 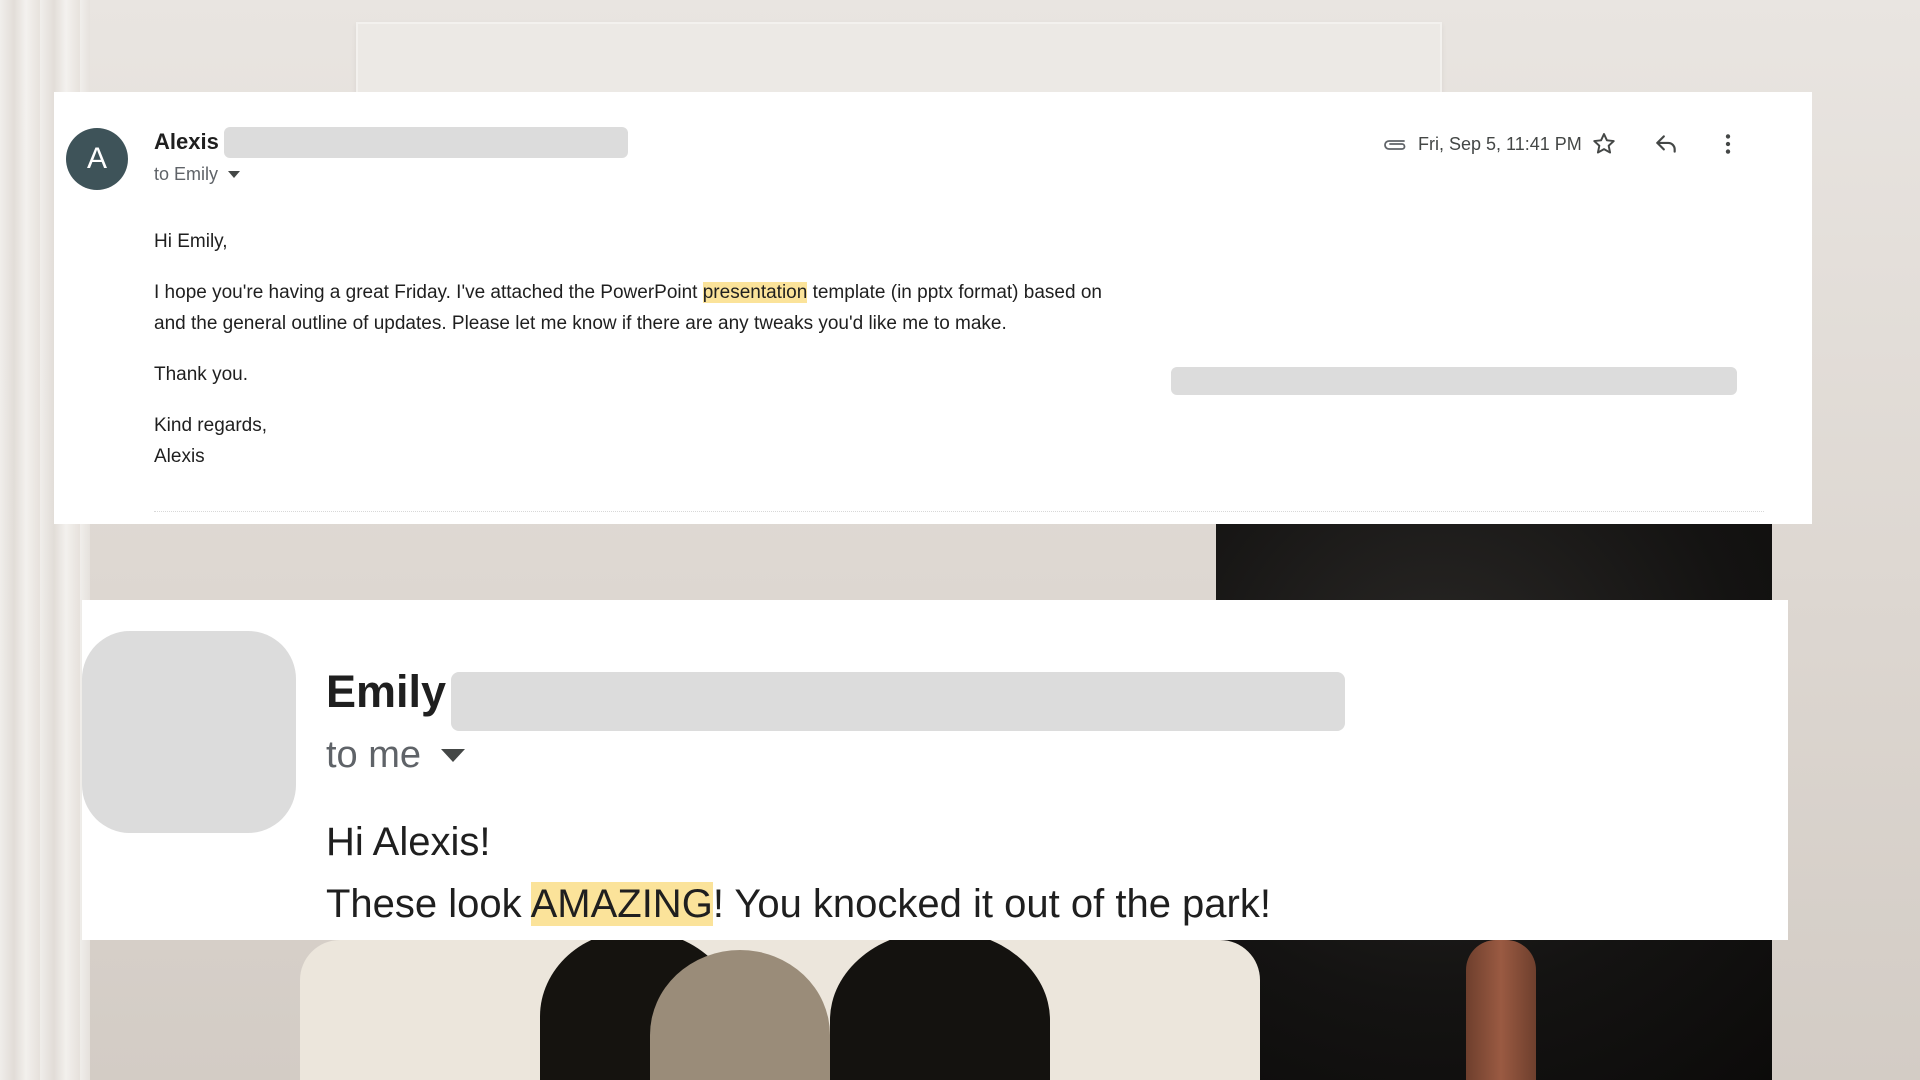 I want to click on paperclip-icon, so click(x=1395, y=145).